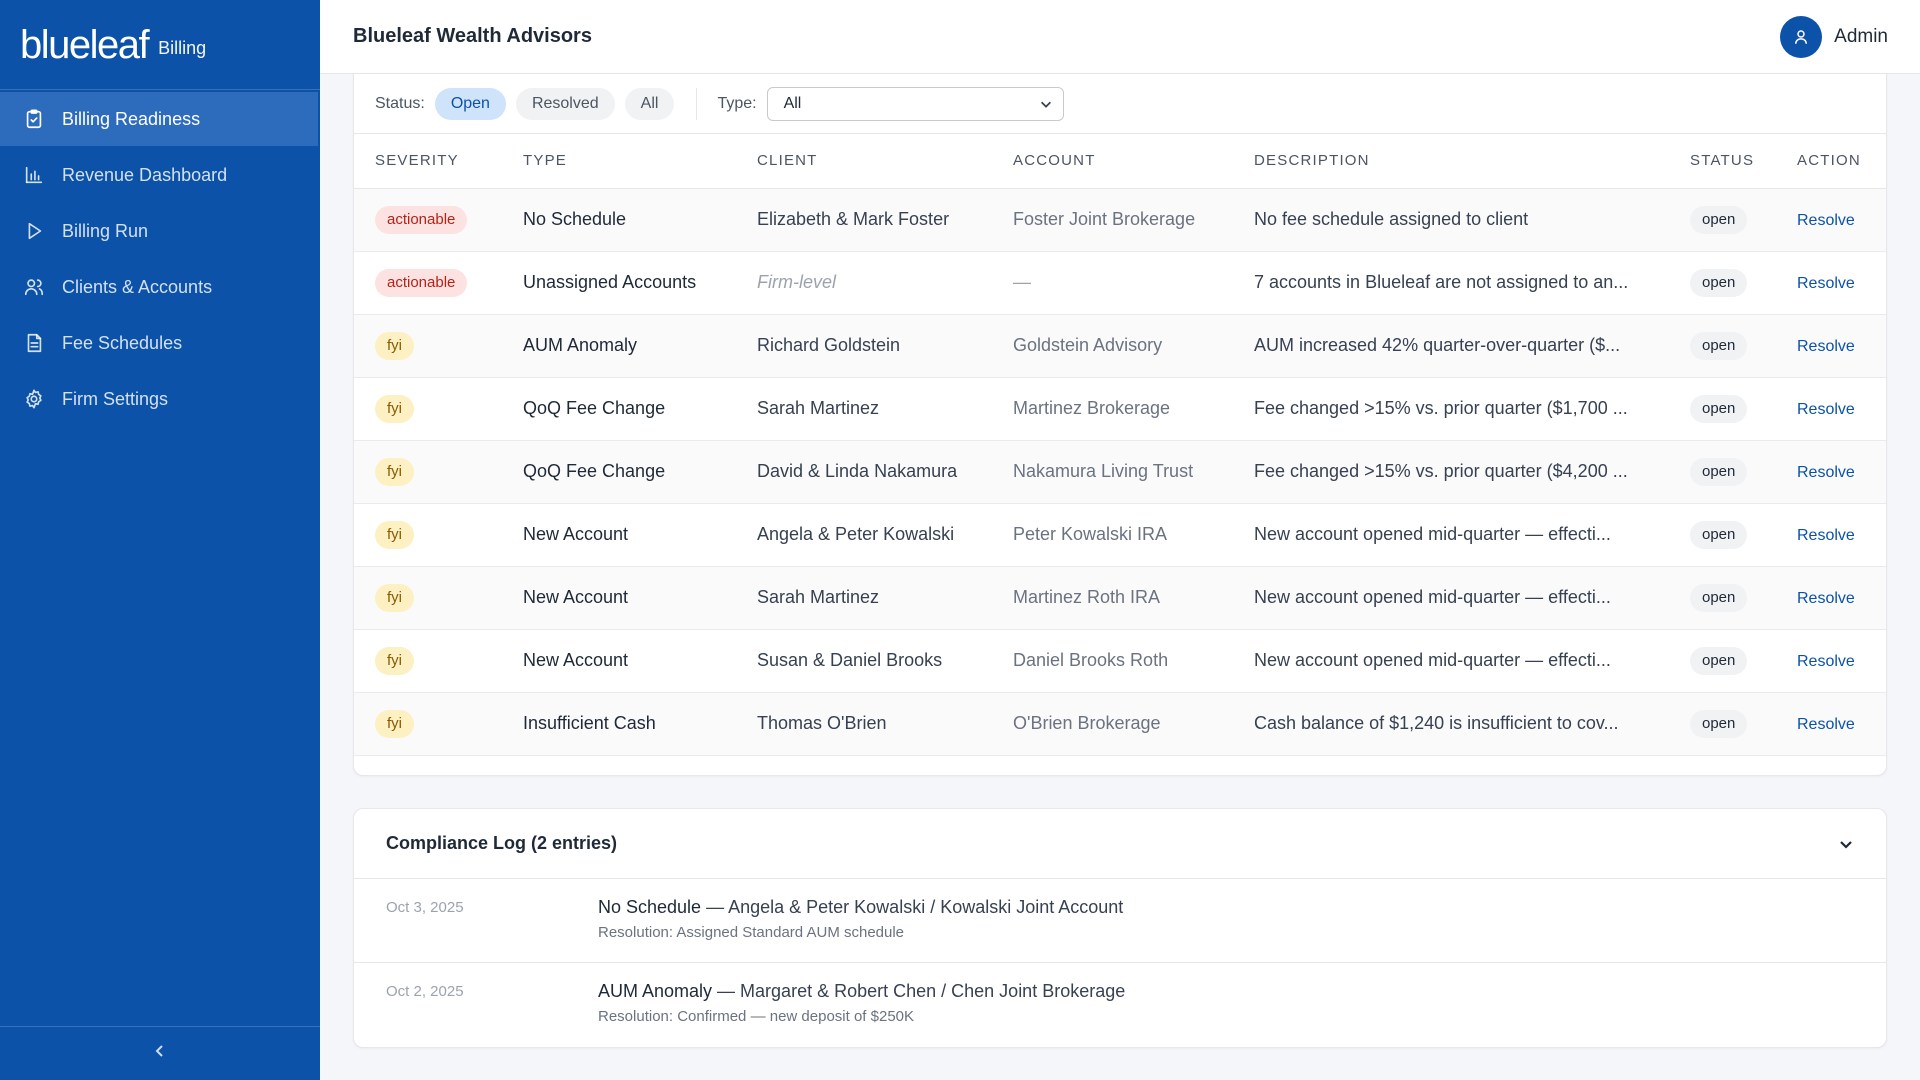  Describe the element at coordinates (428, 161) in the screenshot. I see `column-header-severity: SEVERITY` at that location.